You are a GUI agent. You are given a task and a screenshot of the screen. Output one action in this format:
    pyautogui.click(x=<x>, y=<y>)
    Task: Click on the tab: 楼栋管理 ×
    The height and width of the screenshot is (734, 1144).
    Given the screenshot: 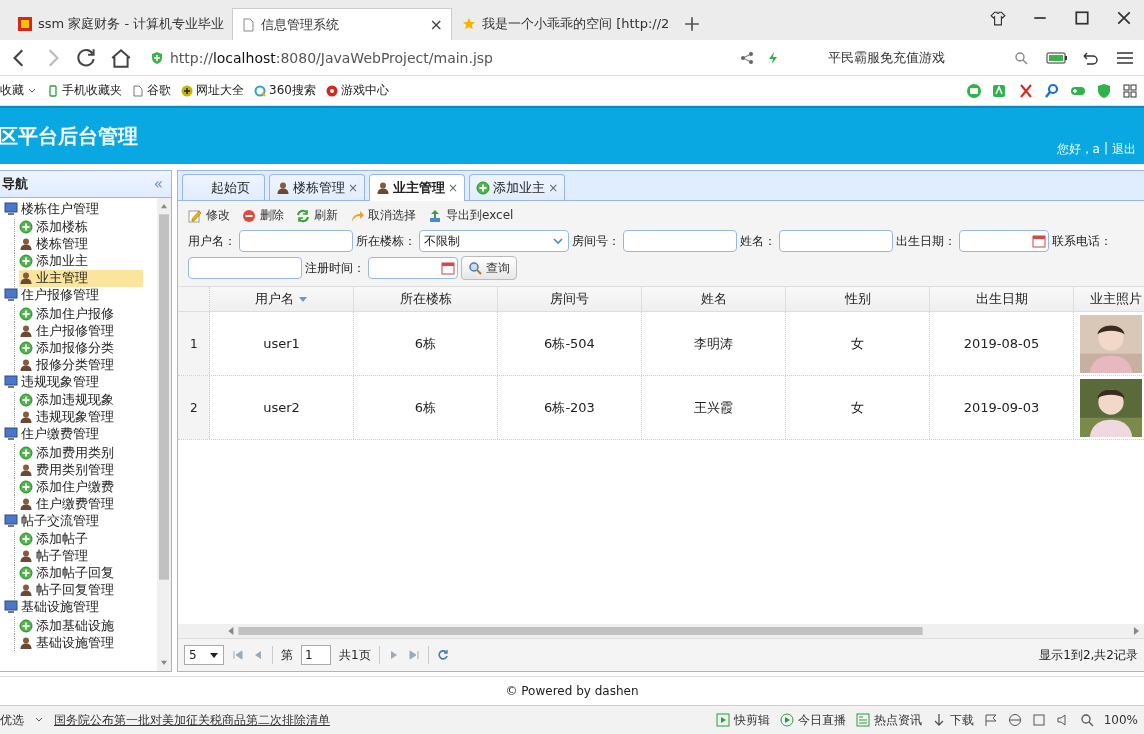 What is the action you would take?
    pyautogui.click(x=317, y=187)
    